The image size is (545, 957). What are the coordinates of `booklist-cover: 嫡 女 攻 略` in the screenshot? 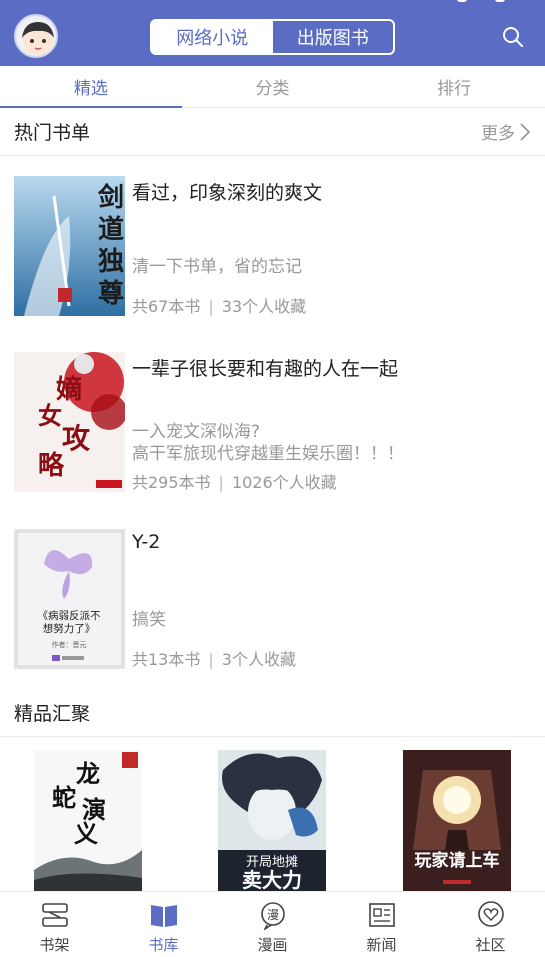 It's located at (69, 422).